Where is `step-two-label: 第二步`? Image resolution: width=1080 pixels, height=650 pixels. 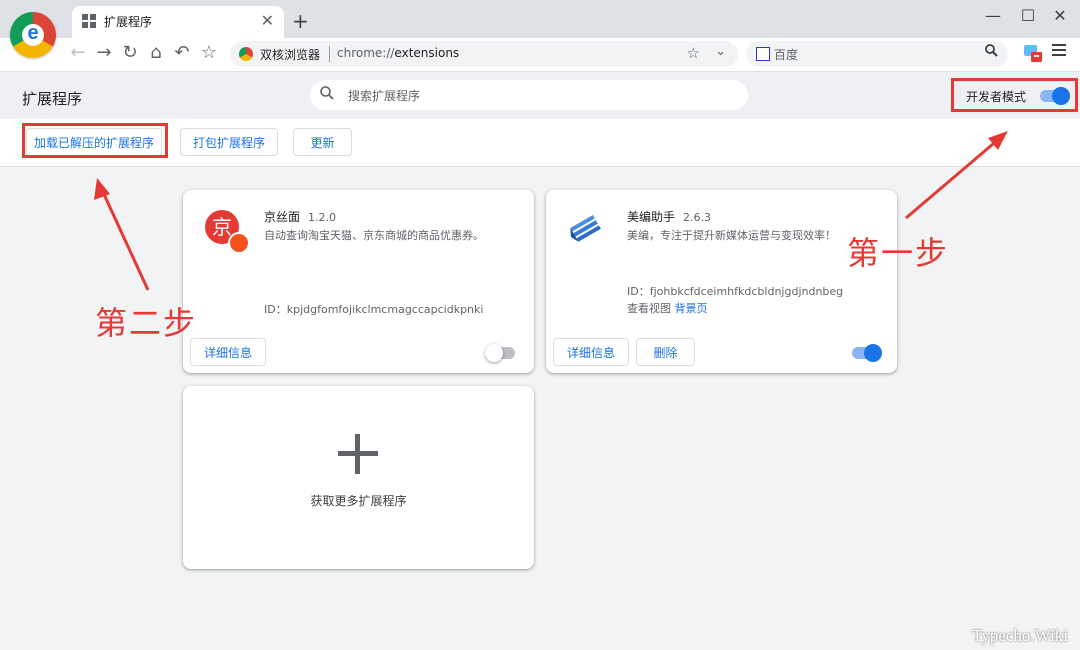
step-two-label: 第二步 is located at coordinates (146, 323).